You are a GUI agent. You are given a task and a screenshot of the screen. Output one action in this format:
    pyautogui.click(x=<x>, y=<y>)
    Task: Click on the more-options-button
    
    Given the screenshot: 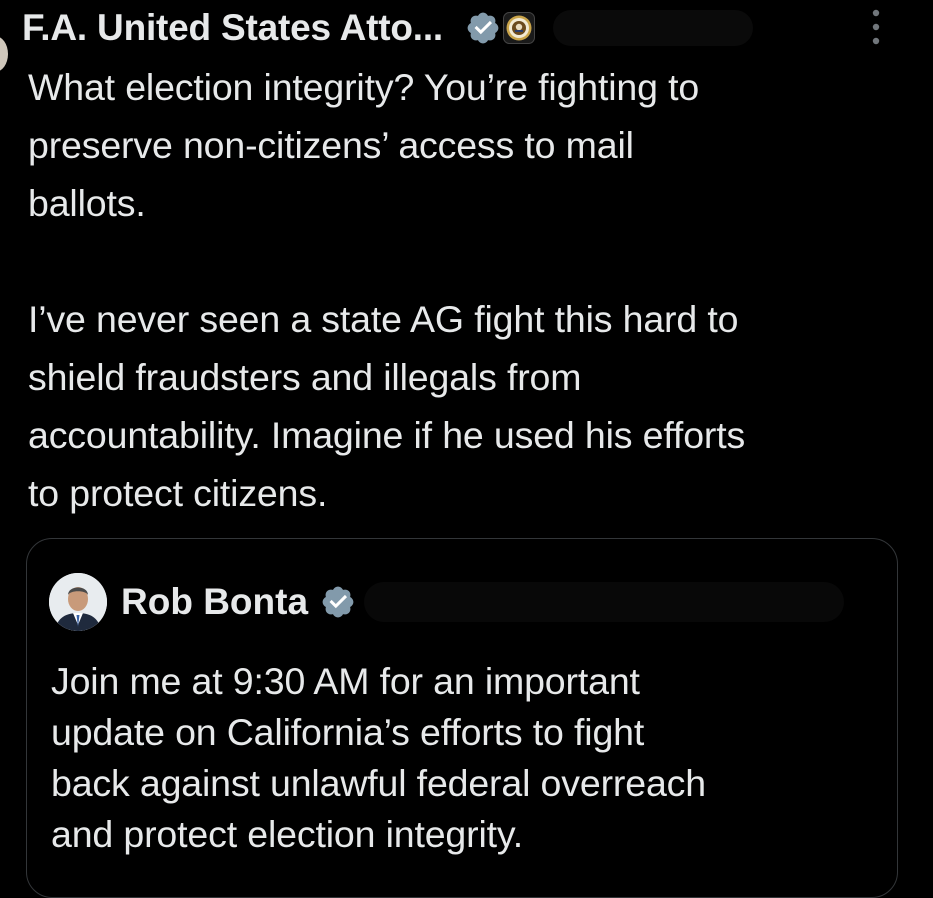 What is the action you would take?
    pyautogui.click(x=876, y=27)
    